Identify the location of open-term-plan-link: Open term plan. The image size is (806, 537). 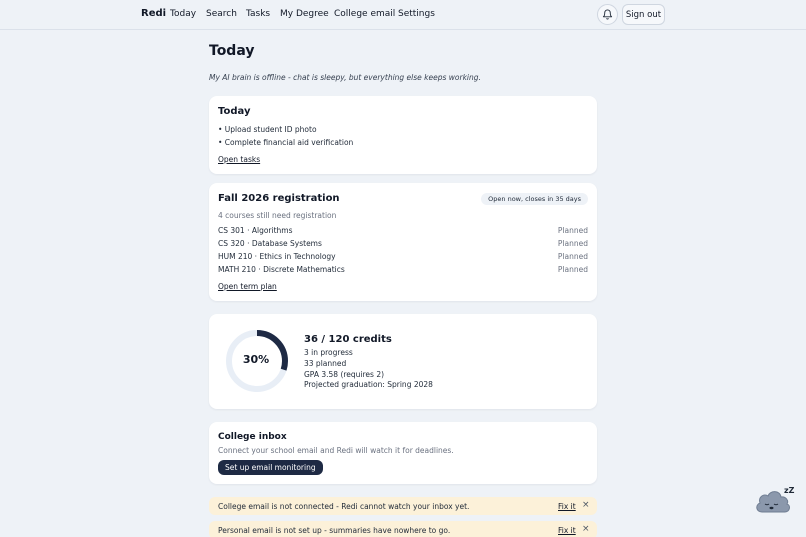
(247, 286).